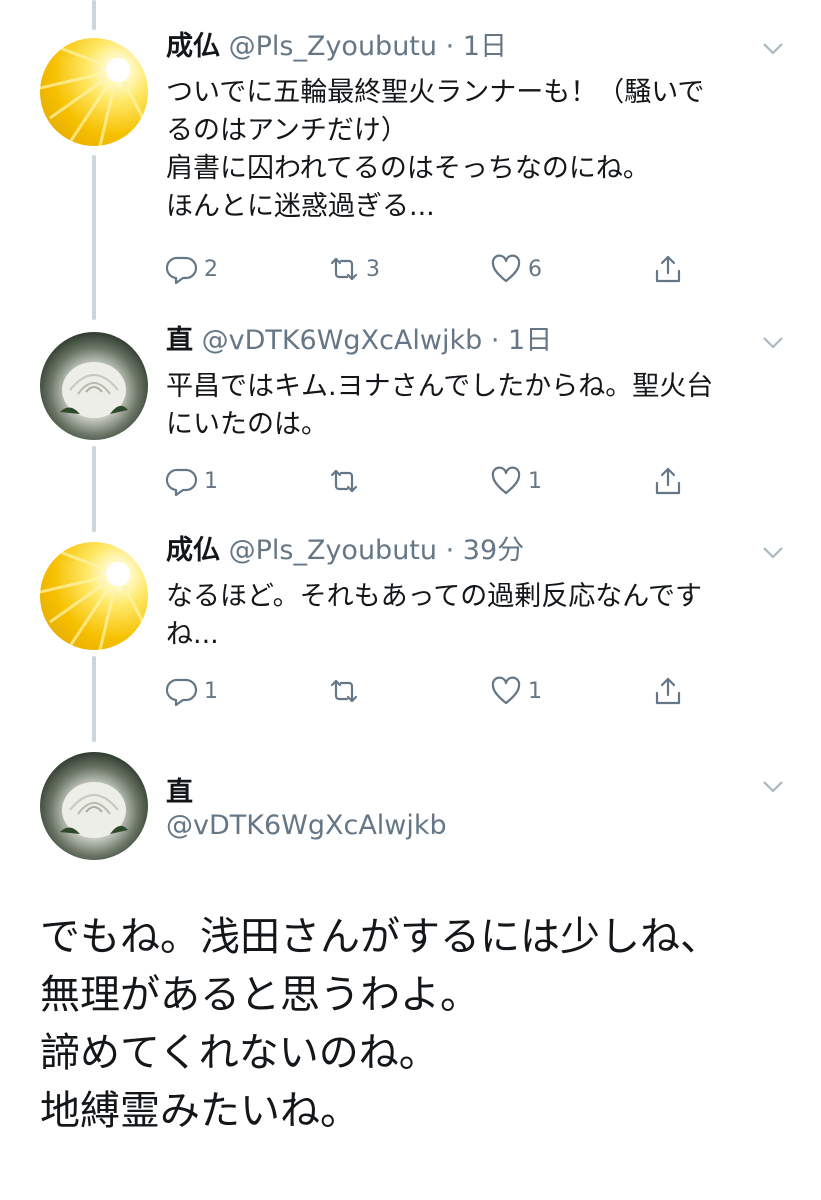 This screenshot has width=821, height=1200. I want to click on tweet-header: 成仏 @Pls_Zyoubutu · 1日, so click(336, 47).